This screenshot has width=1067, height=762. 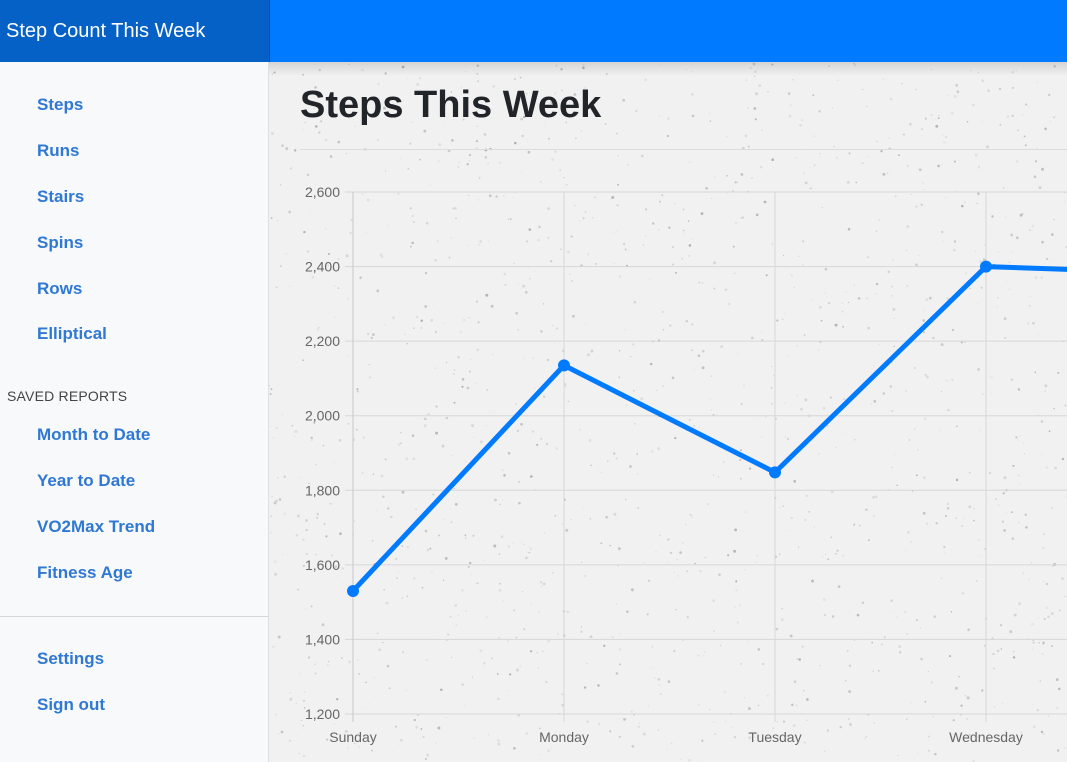 What do you see at coordinates (60, 243) in the screenshot?
I see `sidebar-item-spins: Spins` at bounding box center [60, 243].